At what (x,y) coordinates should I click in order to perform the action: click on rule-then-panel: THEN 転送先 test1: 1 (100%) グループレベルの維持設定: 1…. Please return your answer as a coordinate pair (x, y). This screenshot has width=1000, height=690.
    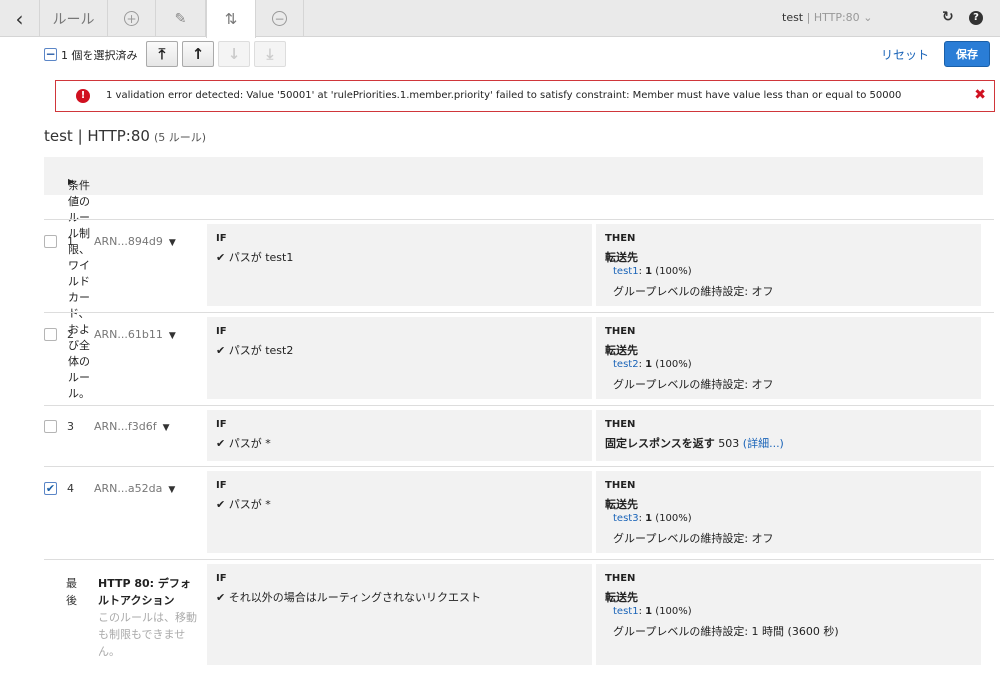
    Looking at the image, I should click on (788, 614).